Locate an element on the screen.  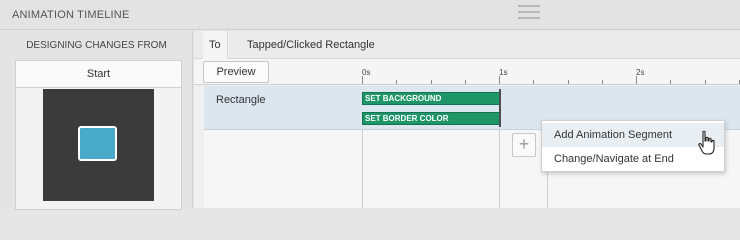
to-label: To is located at coordinates (215, 45).